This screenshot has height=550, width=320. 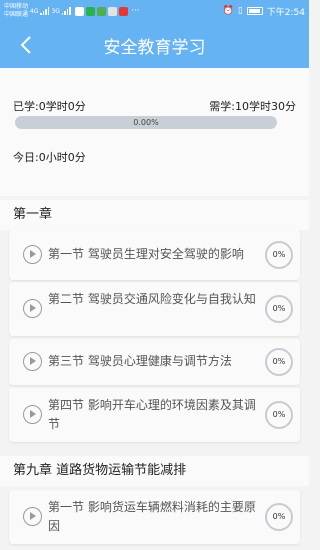 What do you see at coordinates (254, 11) in the screenshot?
I see `battery-icon` at bounding box center [254, 11].